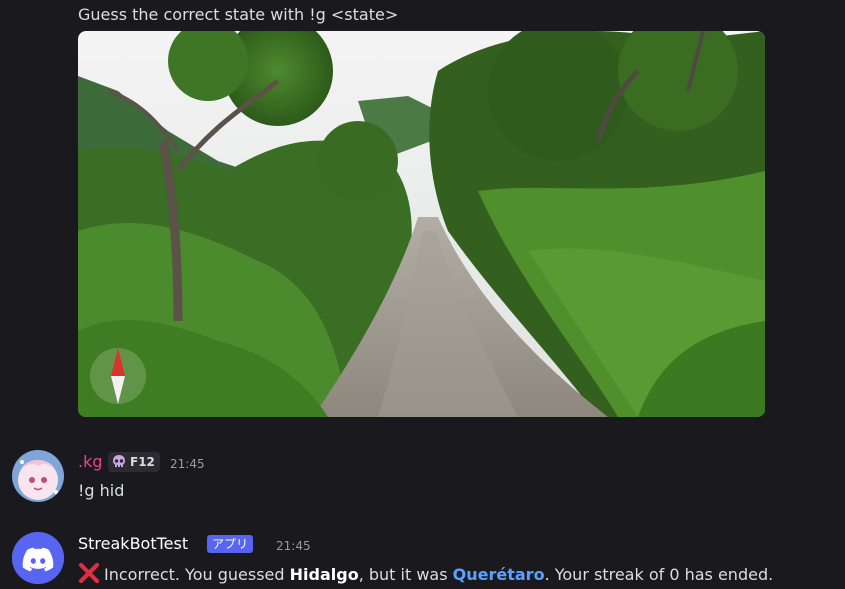 The image size is (845, 589). What do you see at coordinates (89, 573) in the screenshot?
I see `cross-mark-icon` at bounding box center [89, 573].